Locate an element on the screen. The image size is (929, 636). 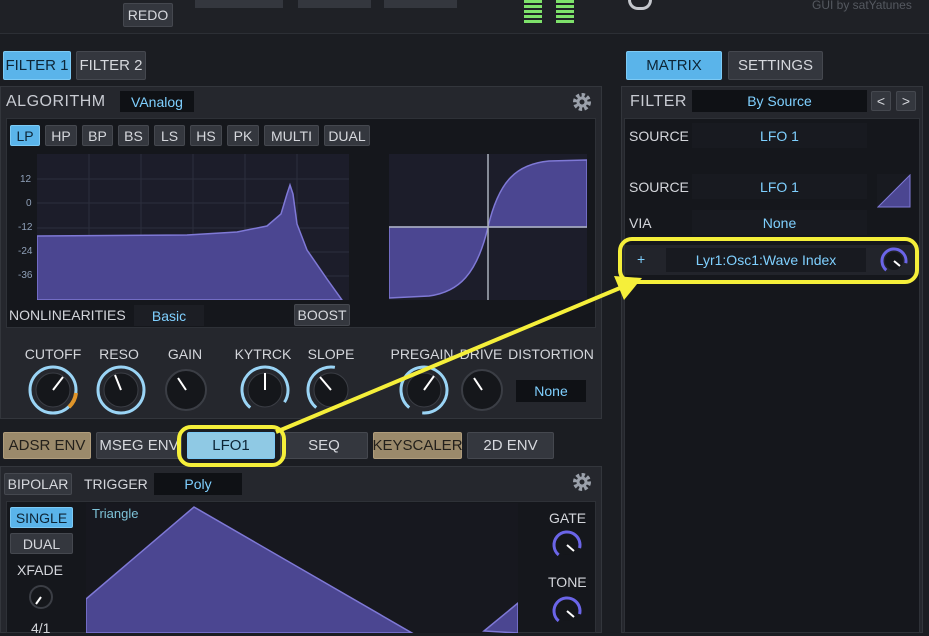
tab-settings: SETTINGS is located at coordinates (775, 65).